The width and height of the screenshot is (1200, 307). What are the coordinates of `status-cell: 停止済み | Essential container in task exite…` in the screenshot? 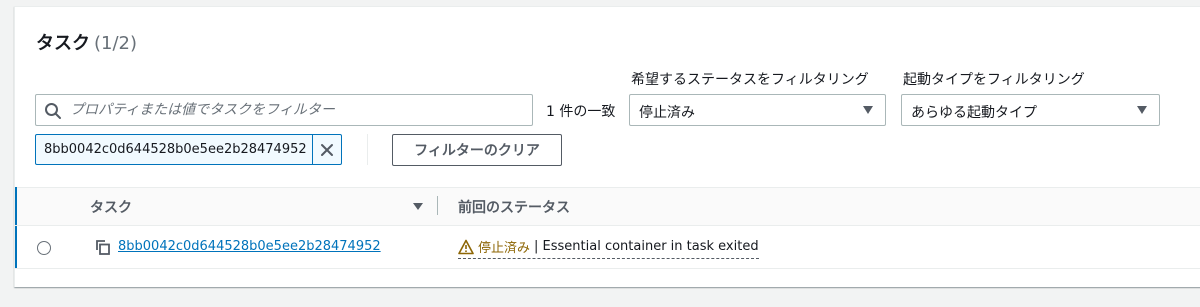 It's located at (608, 248).